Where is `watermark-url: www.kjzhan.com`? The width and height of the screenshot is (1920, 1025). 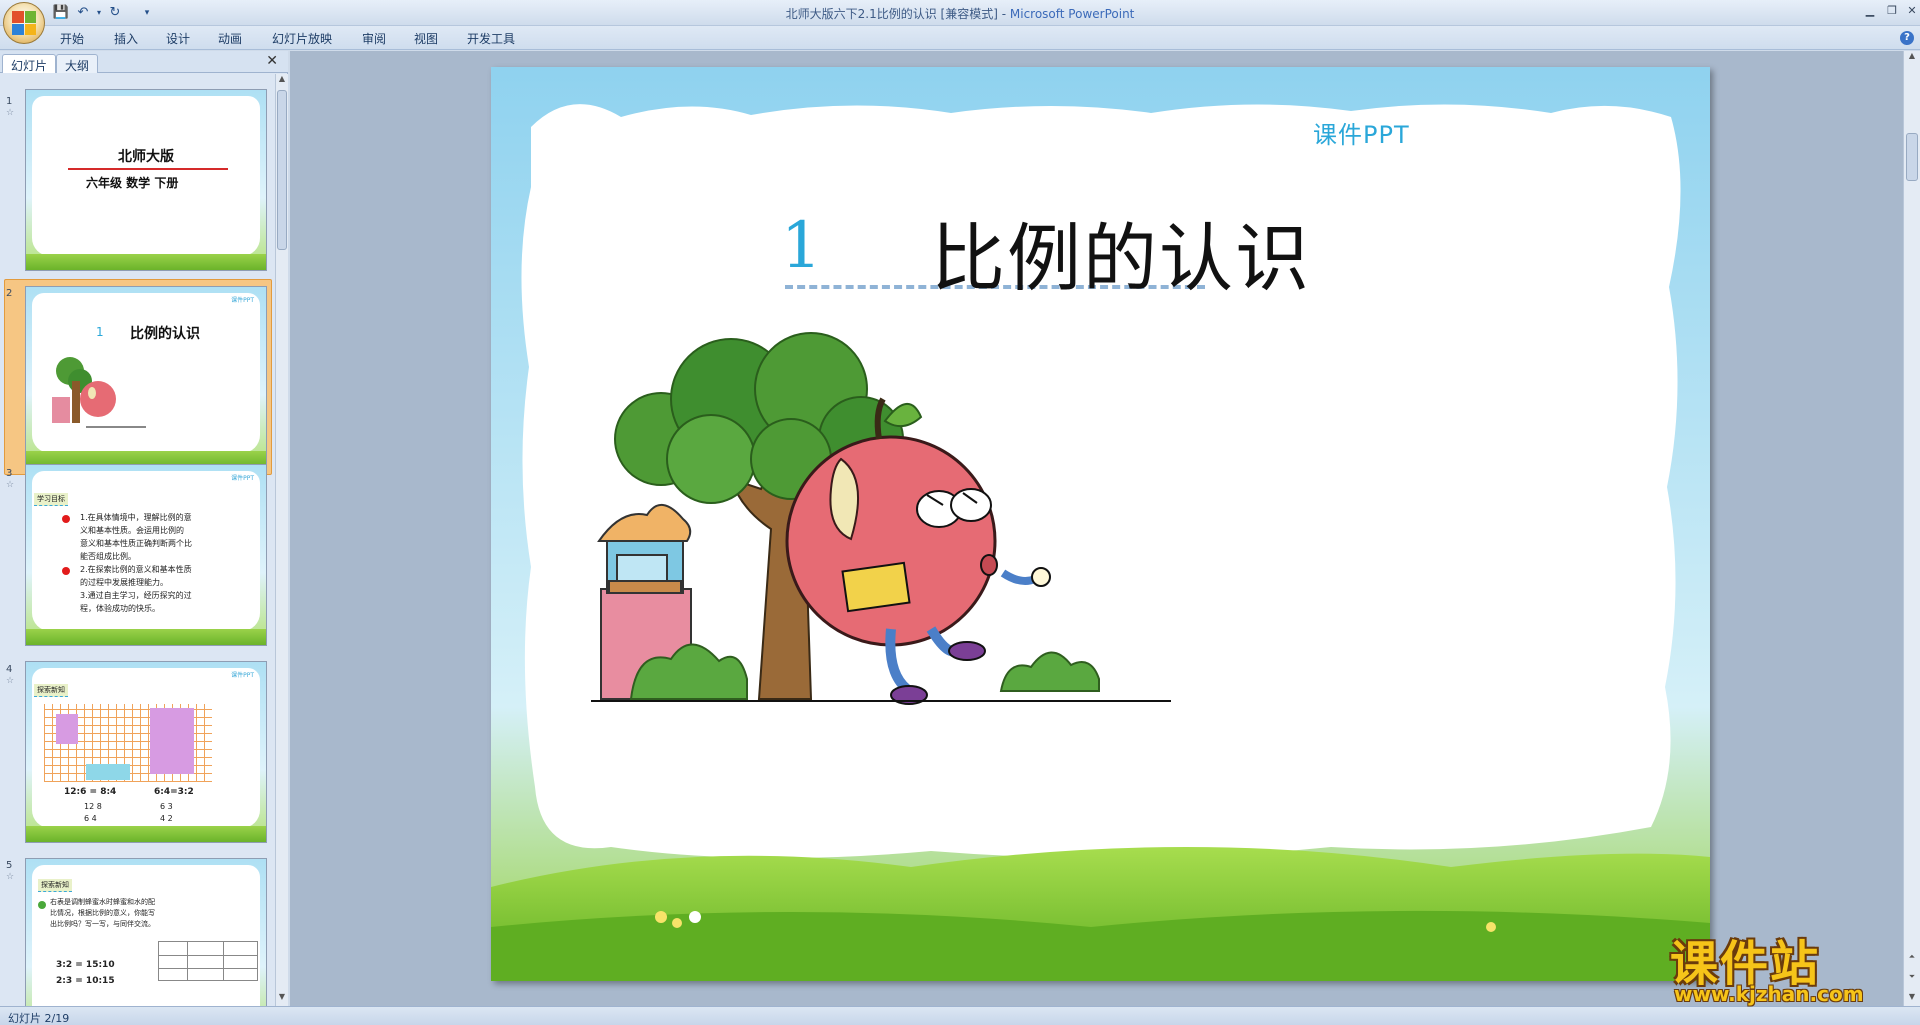 watermark-url: www.kjzhan.com is located at coordinates (1769, 994).